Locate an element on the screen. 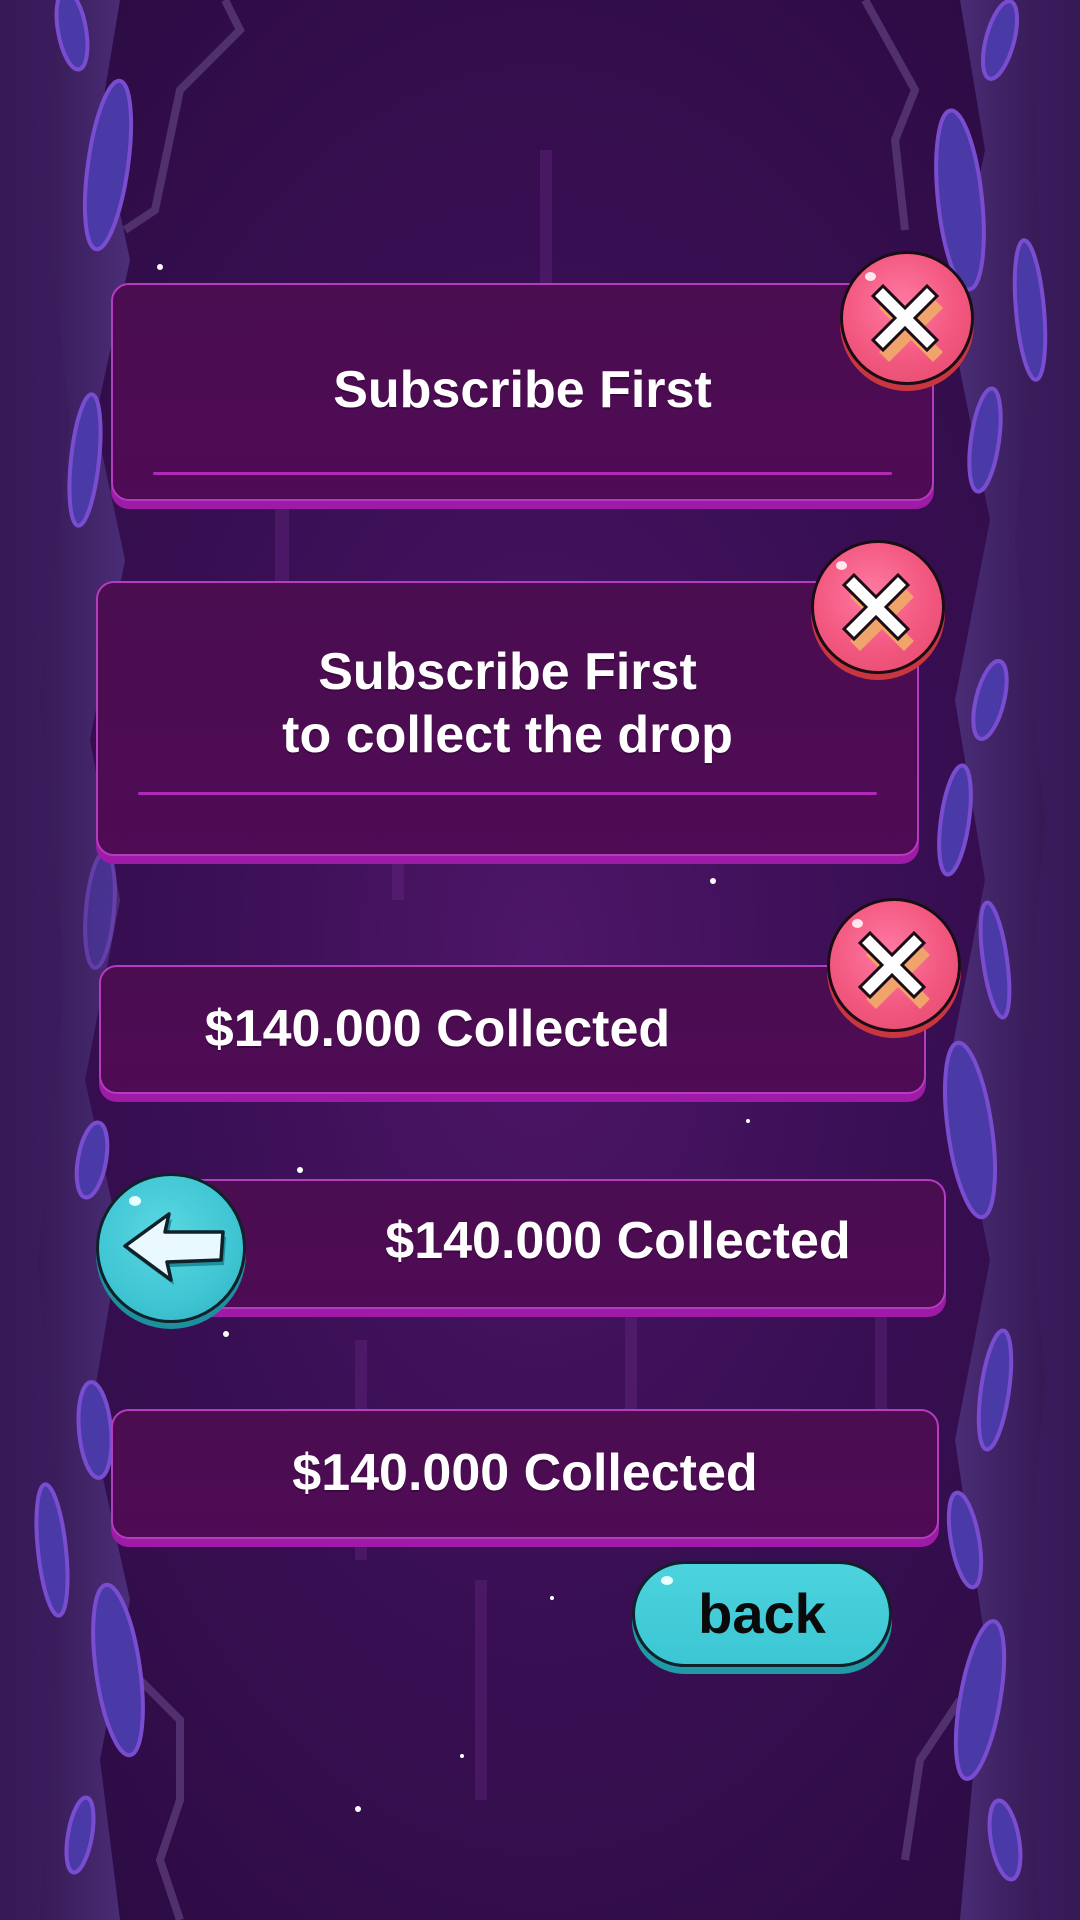 The image size is (1080, 1920). collected-panel-1: $140.000 Collected is located at coordinates (512, 1029).